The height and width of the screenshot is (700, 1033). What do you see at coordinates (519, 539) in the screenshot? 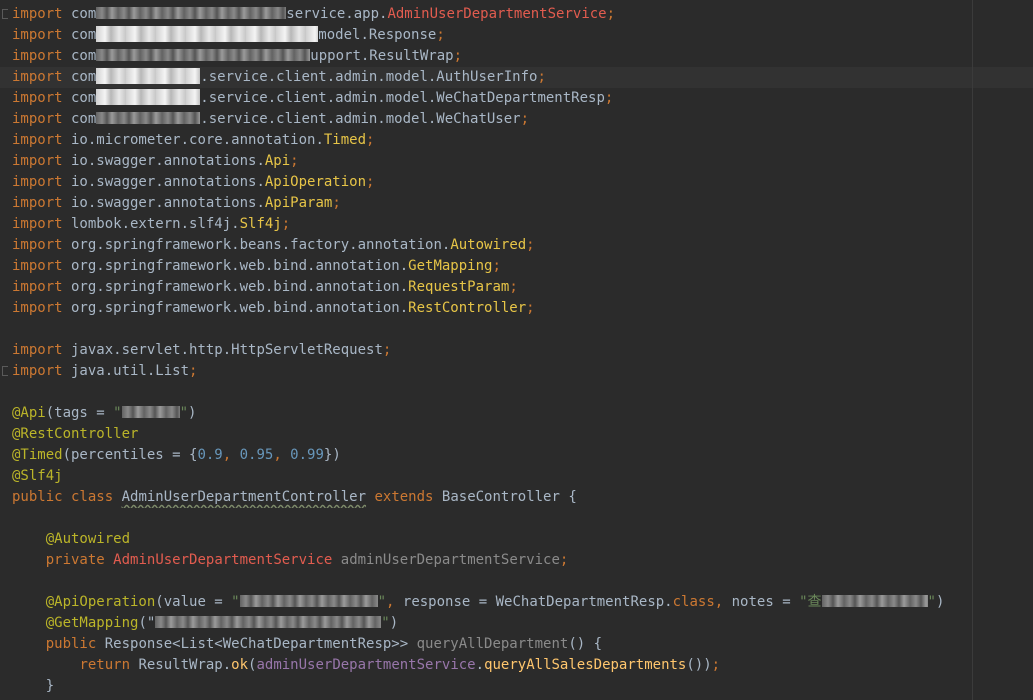
I see `code-line: @Autowired` at bounding box center [519, 539].